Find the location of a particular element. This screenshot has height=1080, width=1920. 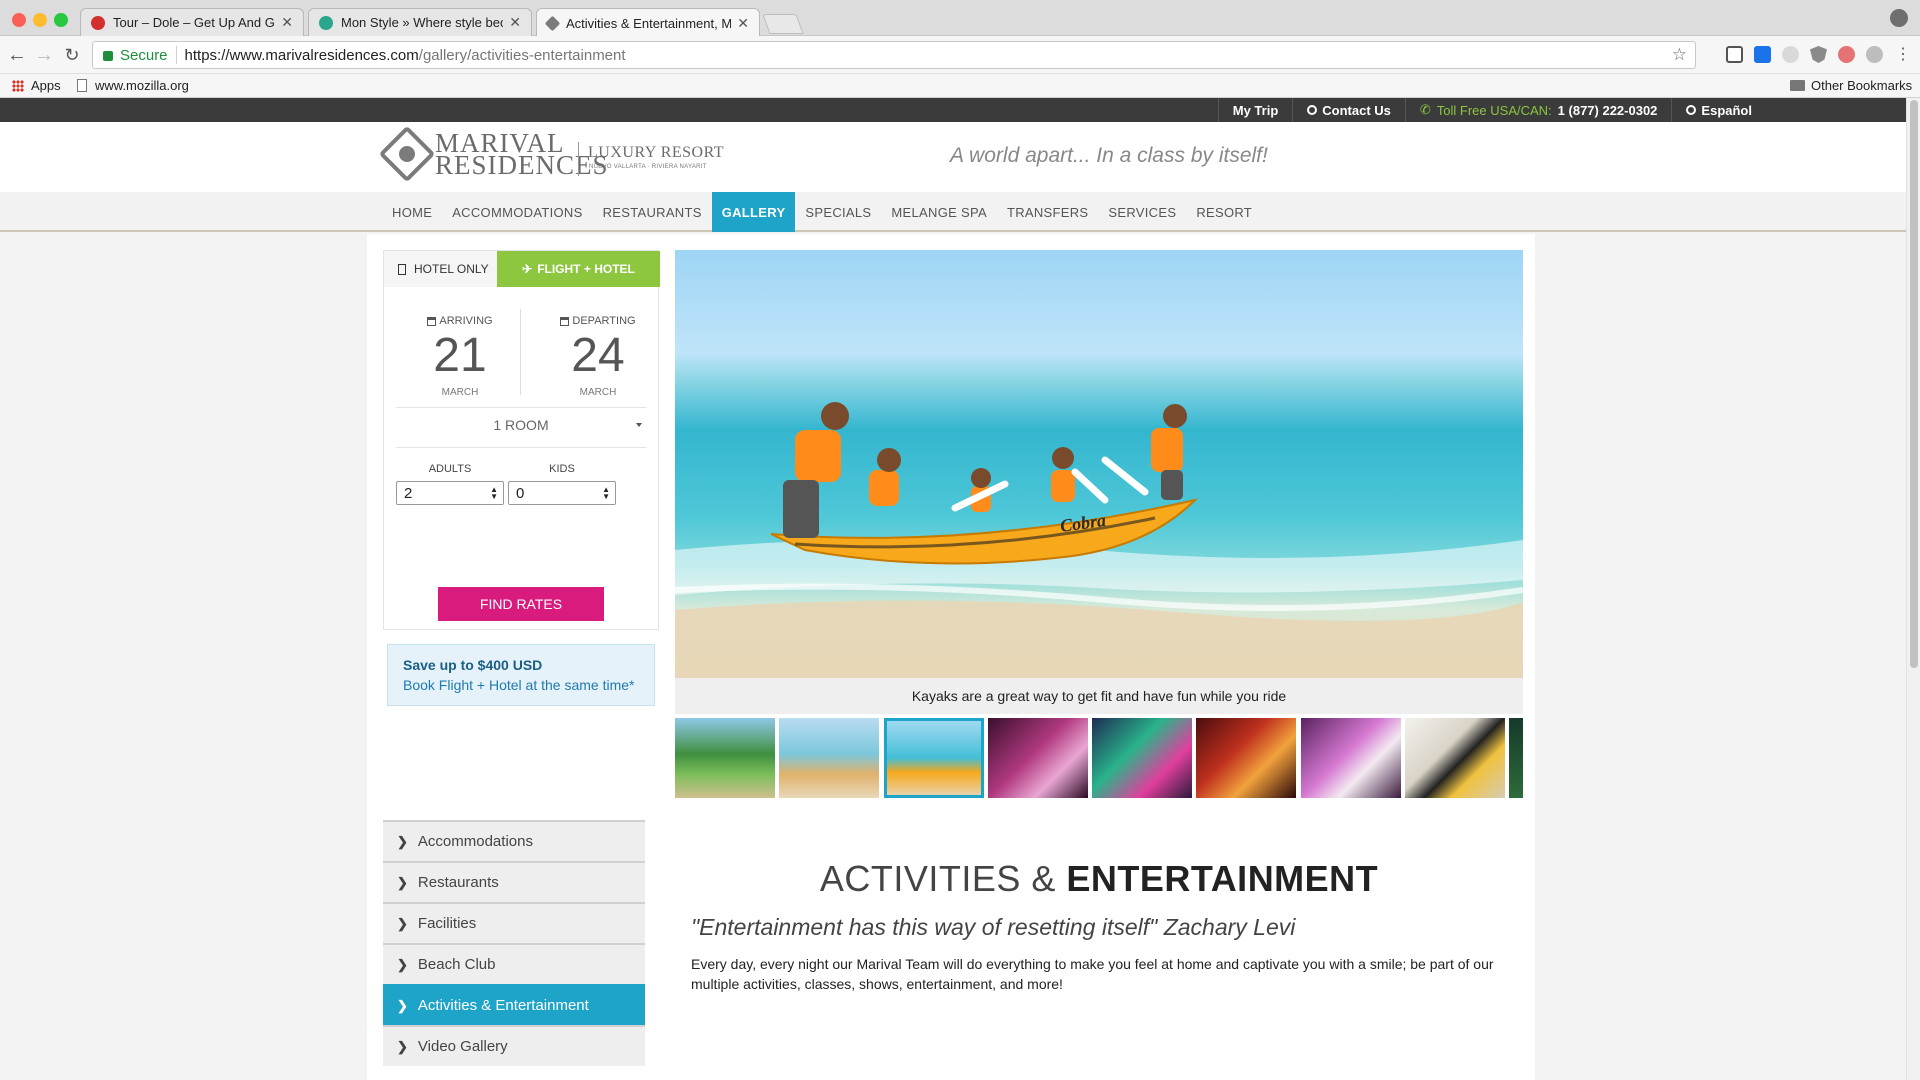

side-menu-label: Restaurants is located at coordinates (458, 882).